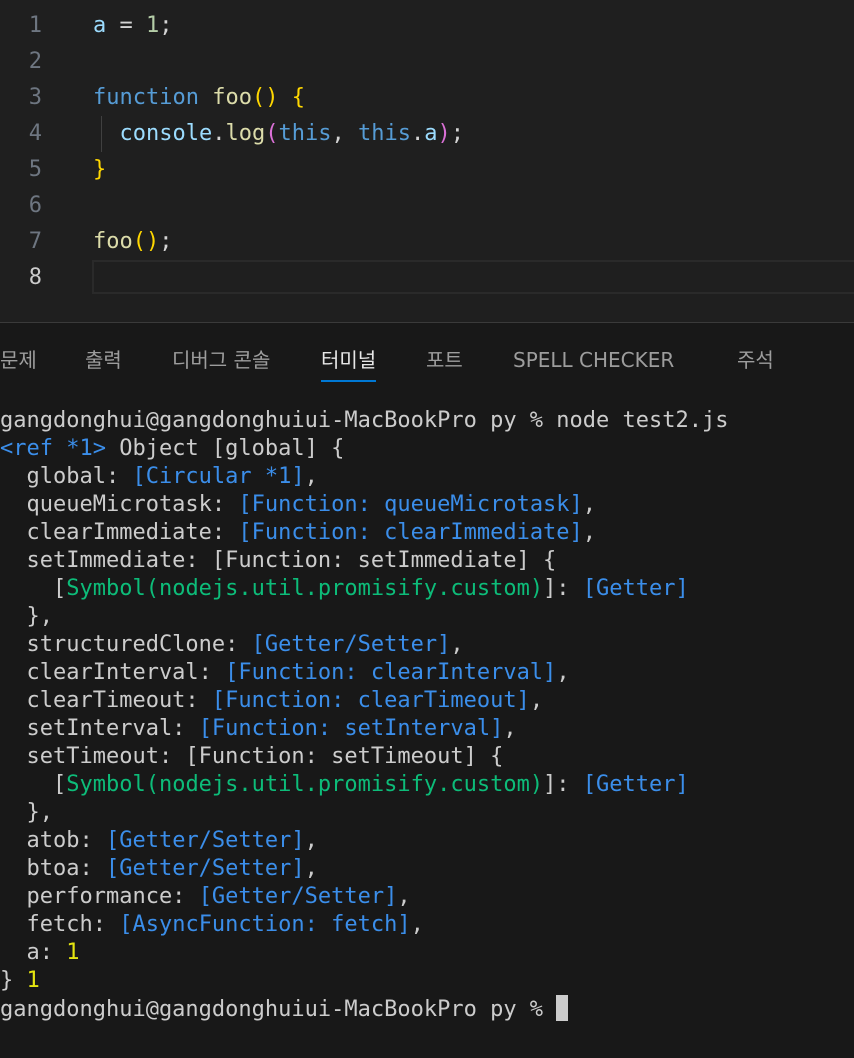 This screenshot has width=854, height=1058. Describe the element at coordinates (33, 952) in the screenshot. I see `terminal-text: a:` at that location.